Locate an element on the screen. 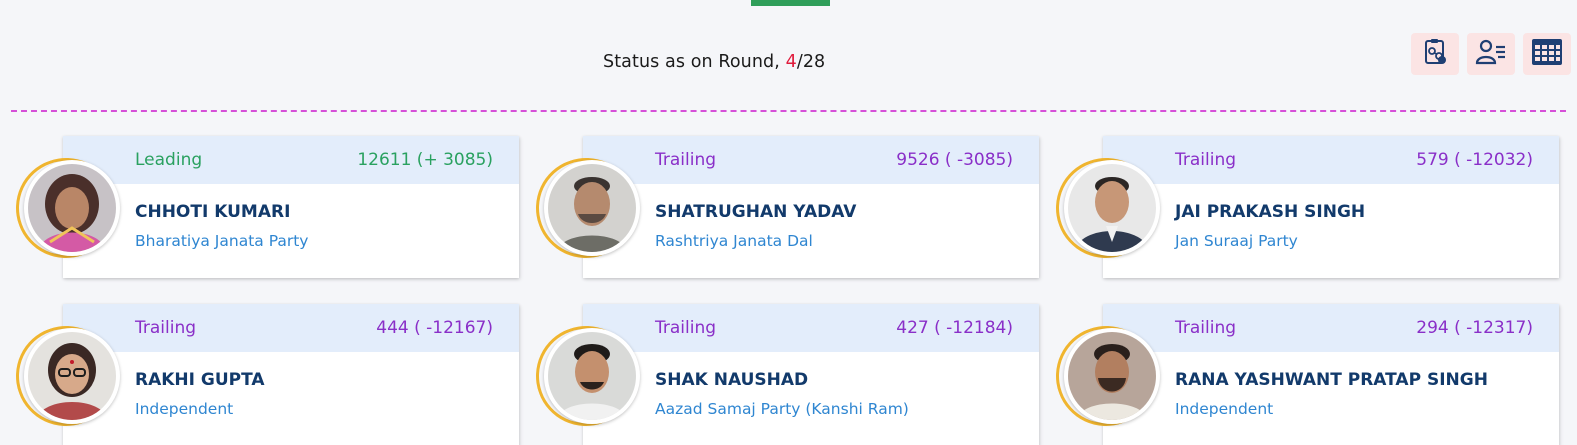 The height and width of the screenshot is (445, 1577). card-header: Trailing 579 ( -12032) is located at coordinates (1331, 160).